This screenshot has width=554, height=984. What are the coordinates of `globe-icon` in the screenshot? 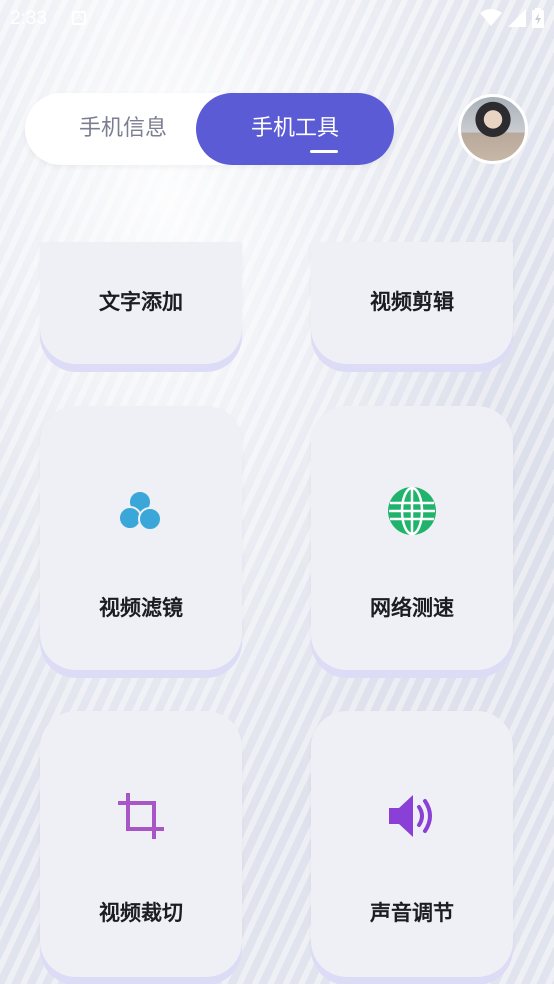 It's located at (412, 511).